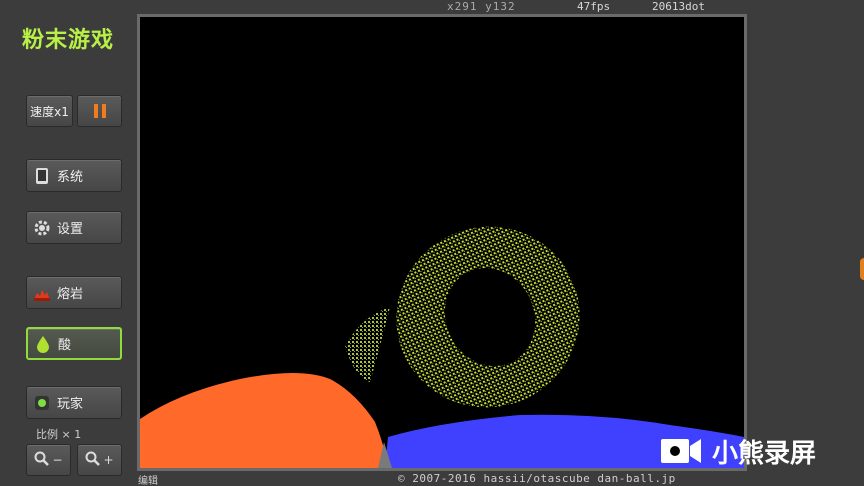  I want to click on side-tab-handle, so click(862, 269).